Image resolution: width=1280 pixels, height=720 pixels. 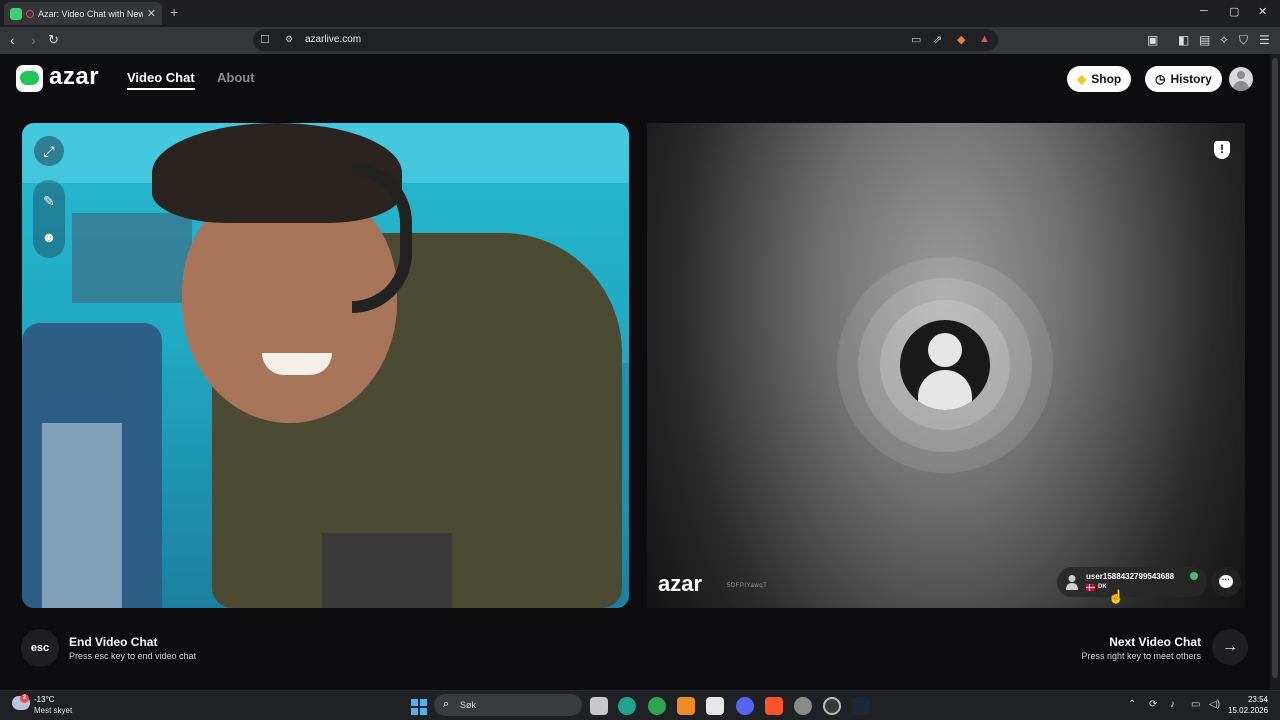 I want to click on remote-user-avatar-icon, so click(x=945, y=365).